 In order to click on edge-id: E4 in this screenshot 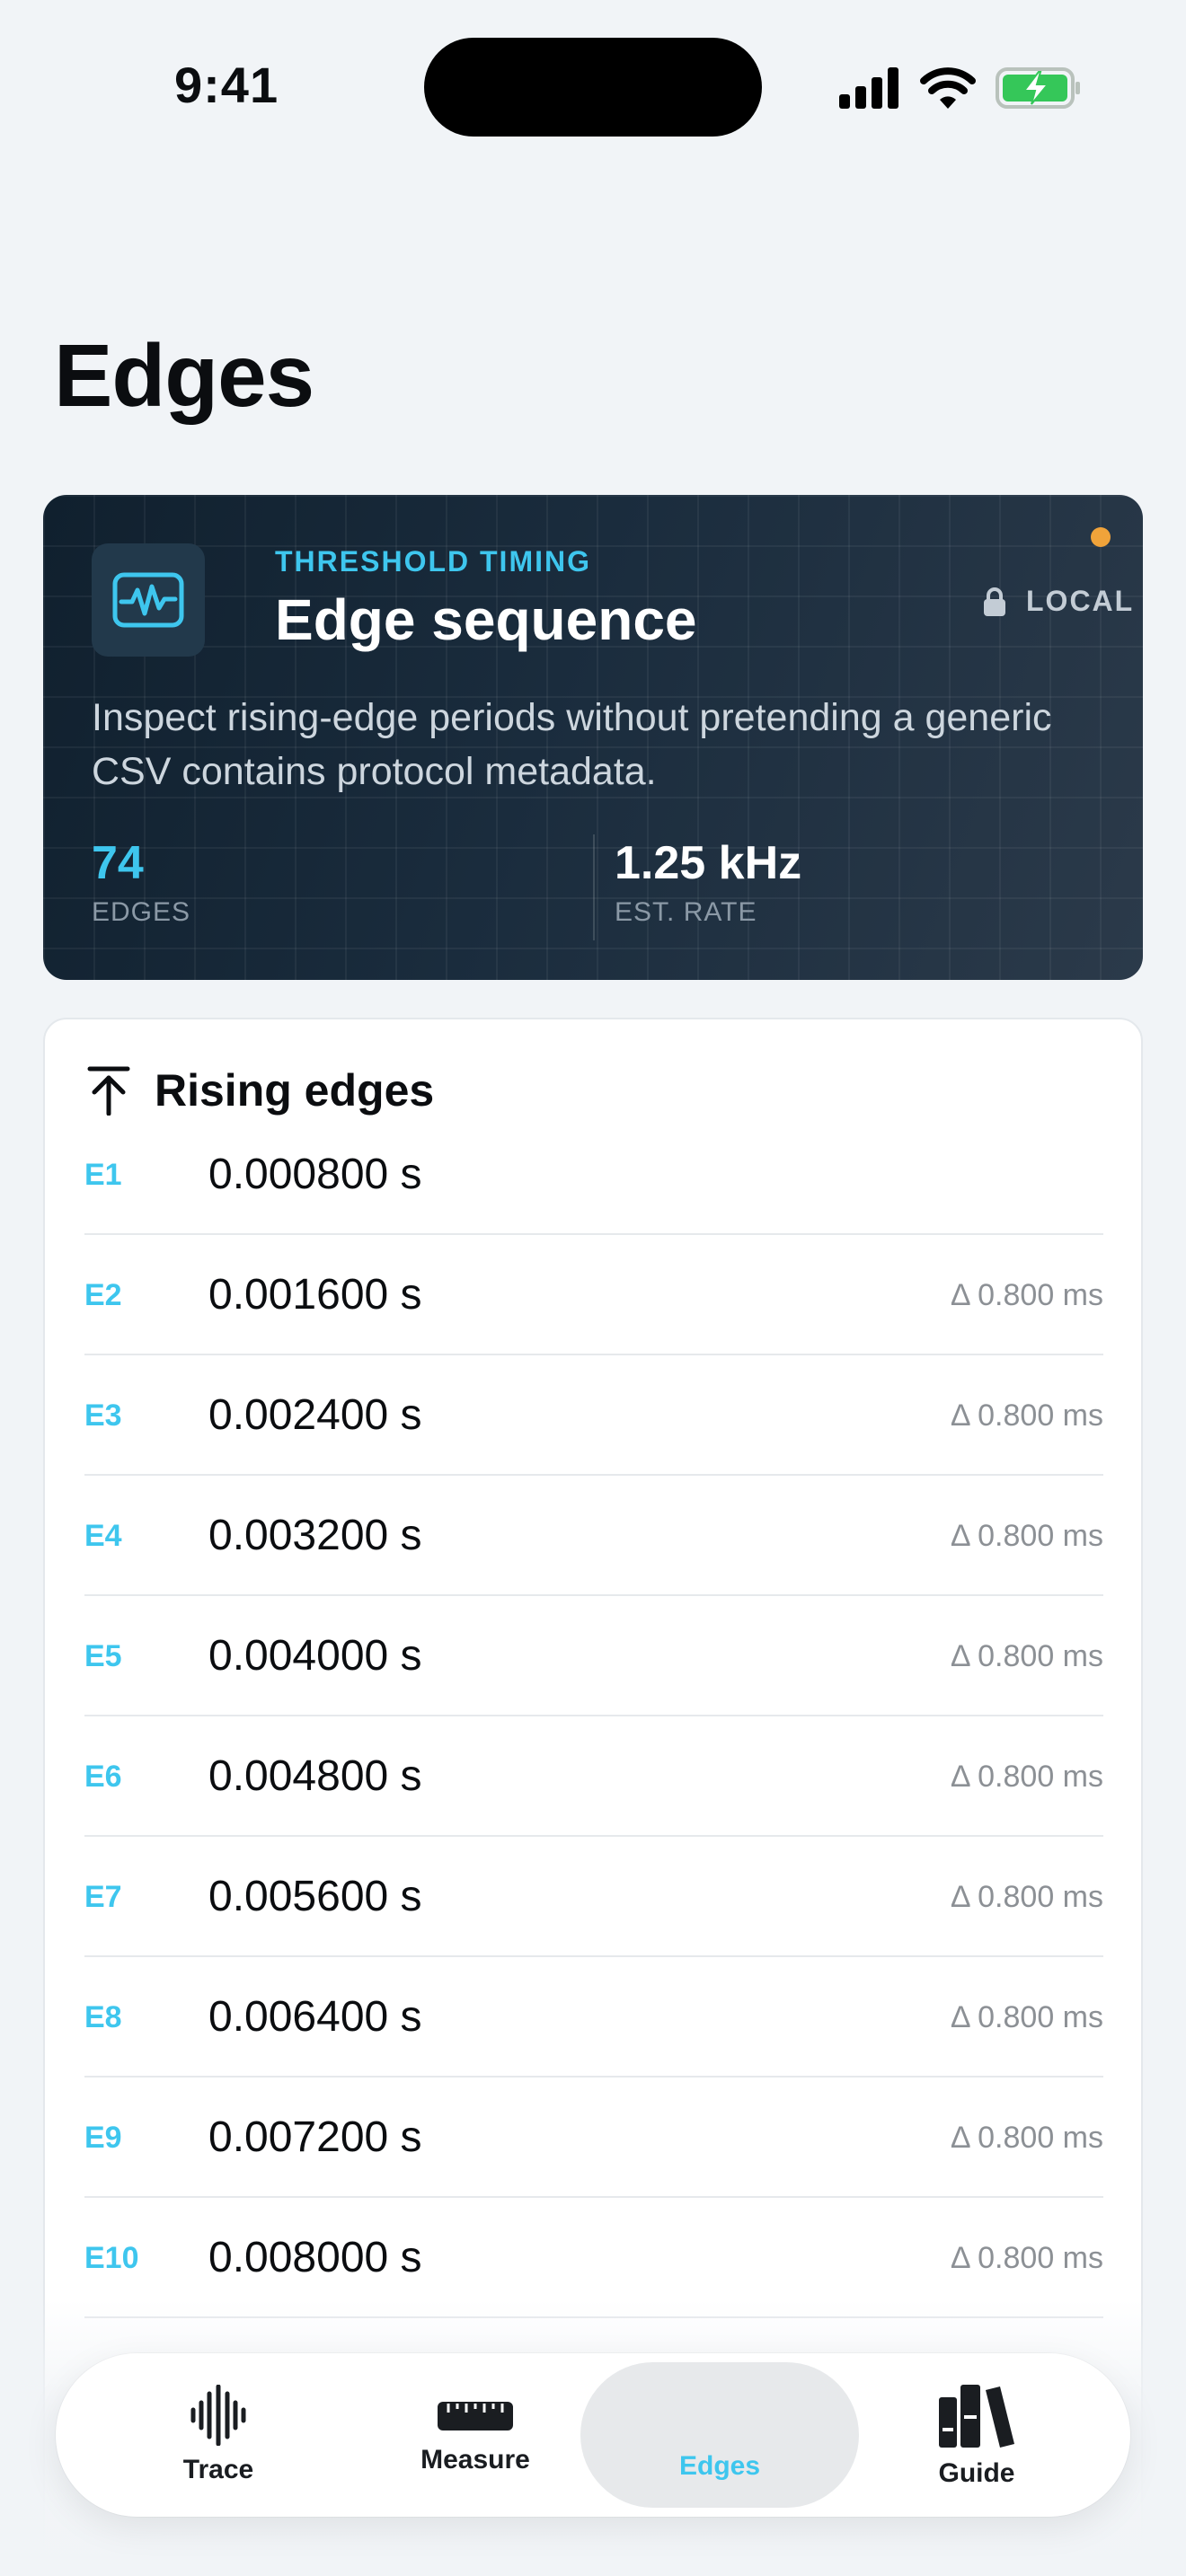, I will do `click(103, 1536)`.